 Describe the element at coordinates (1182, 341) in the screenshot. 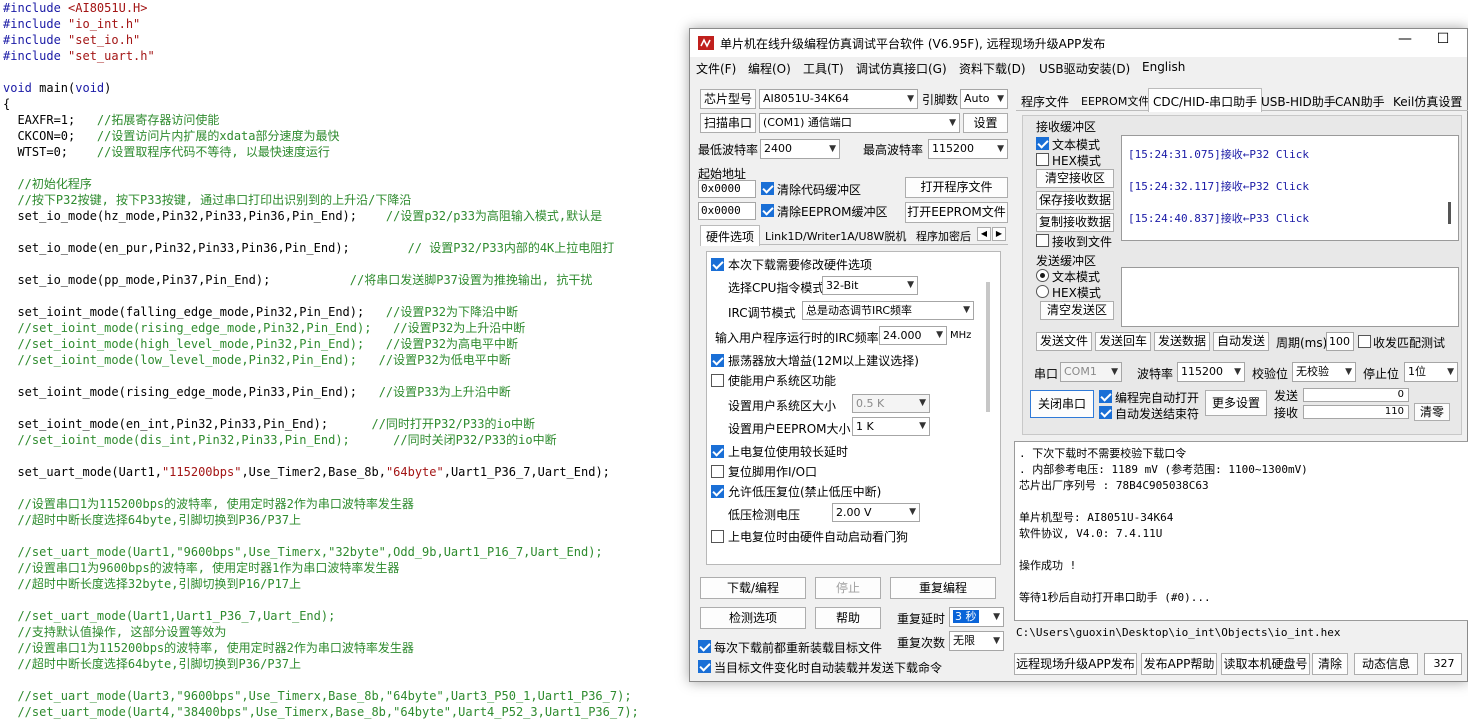

I see `send-data-button: 发送数据` at that location.